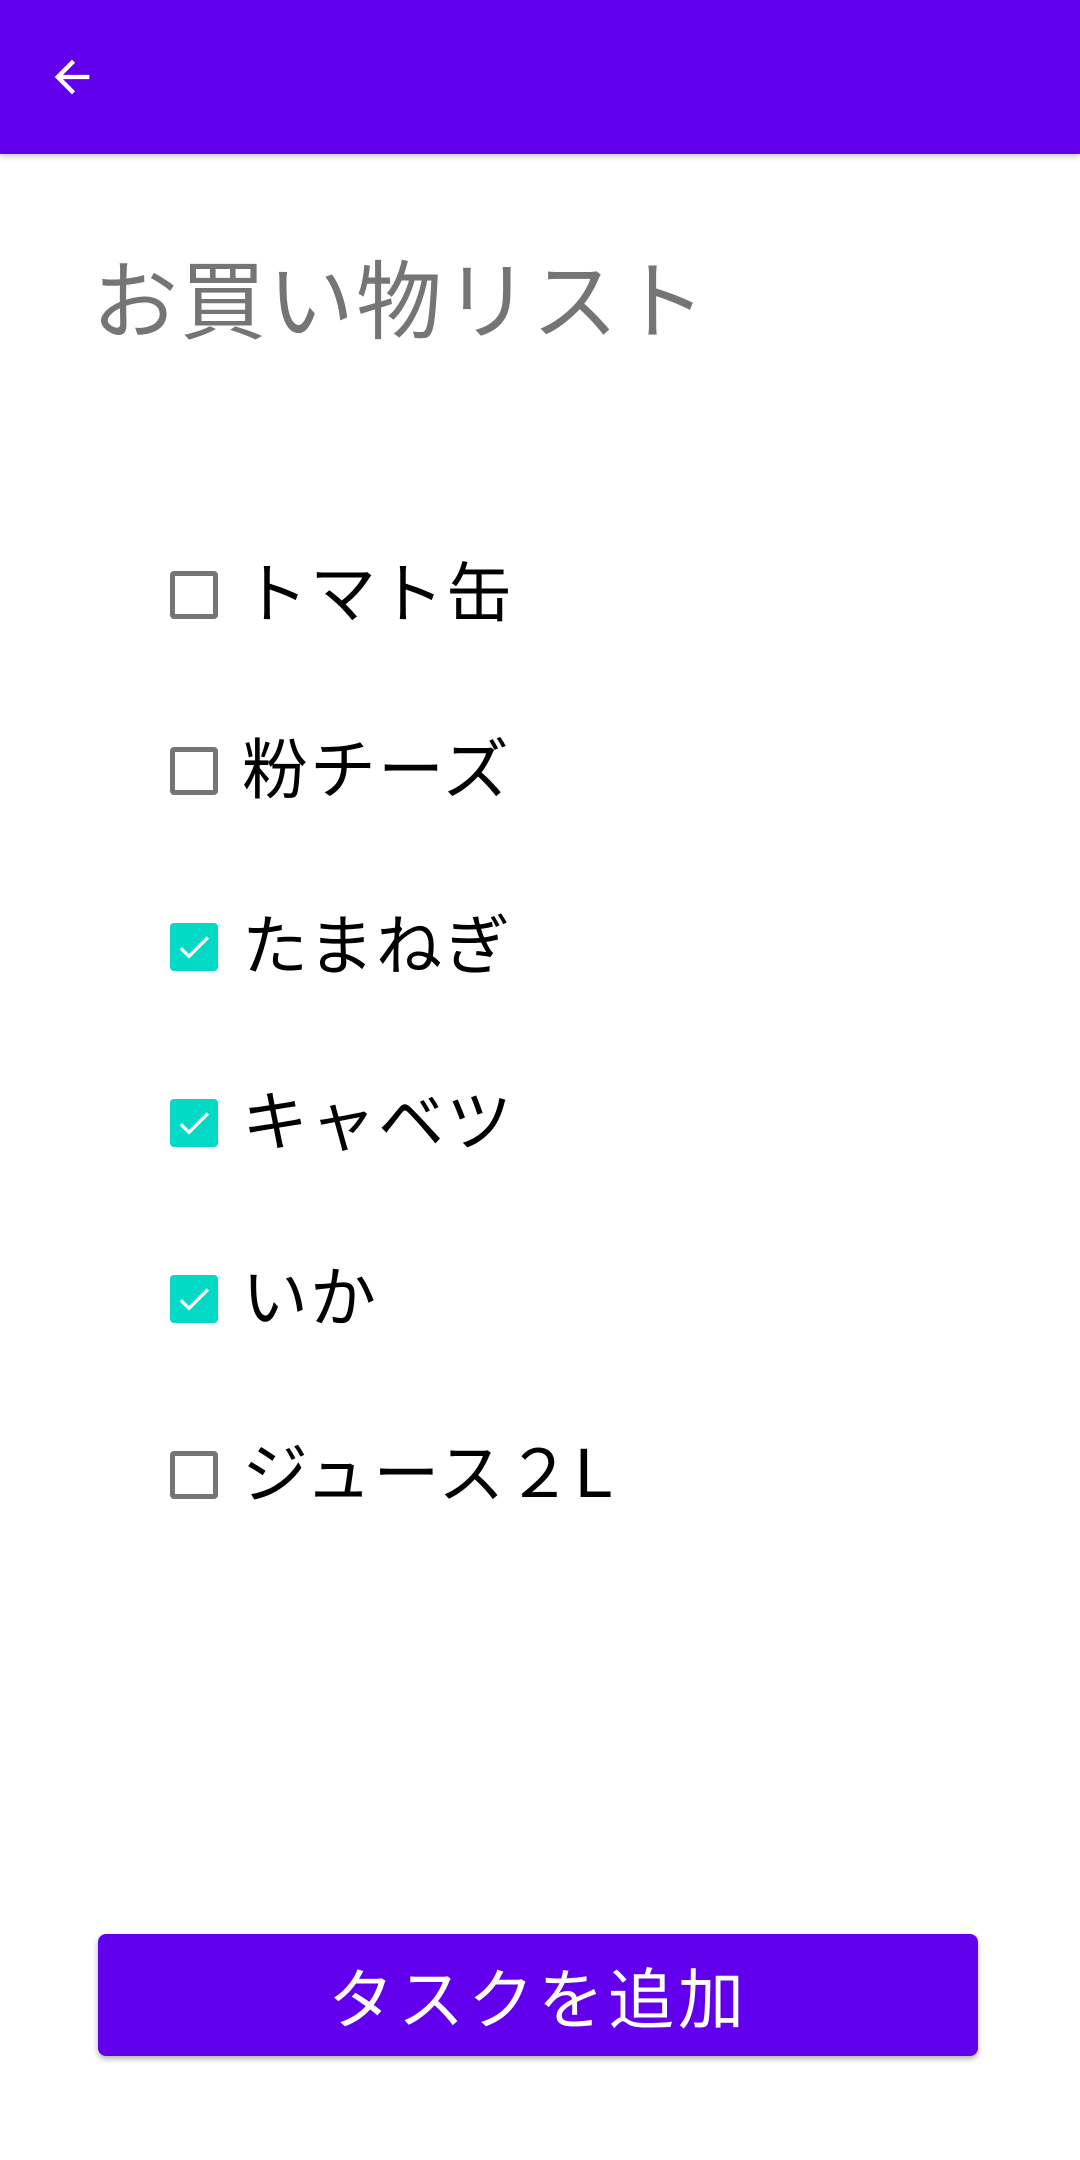 The width and height of the screenshot is (1080, 2160). I want to click on top-app-bar, so click(540, 77).